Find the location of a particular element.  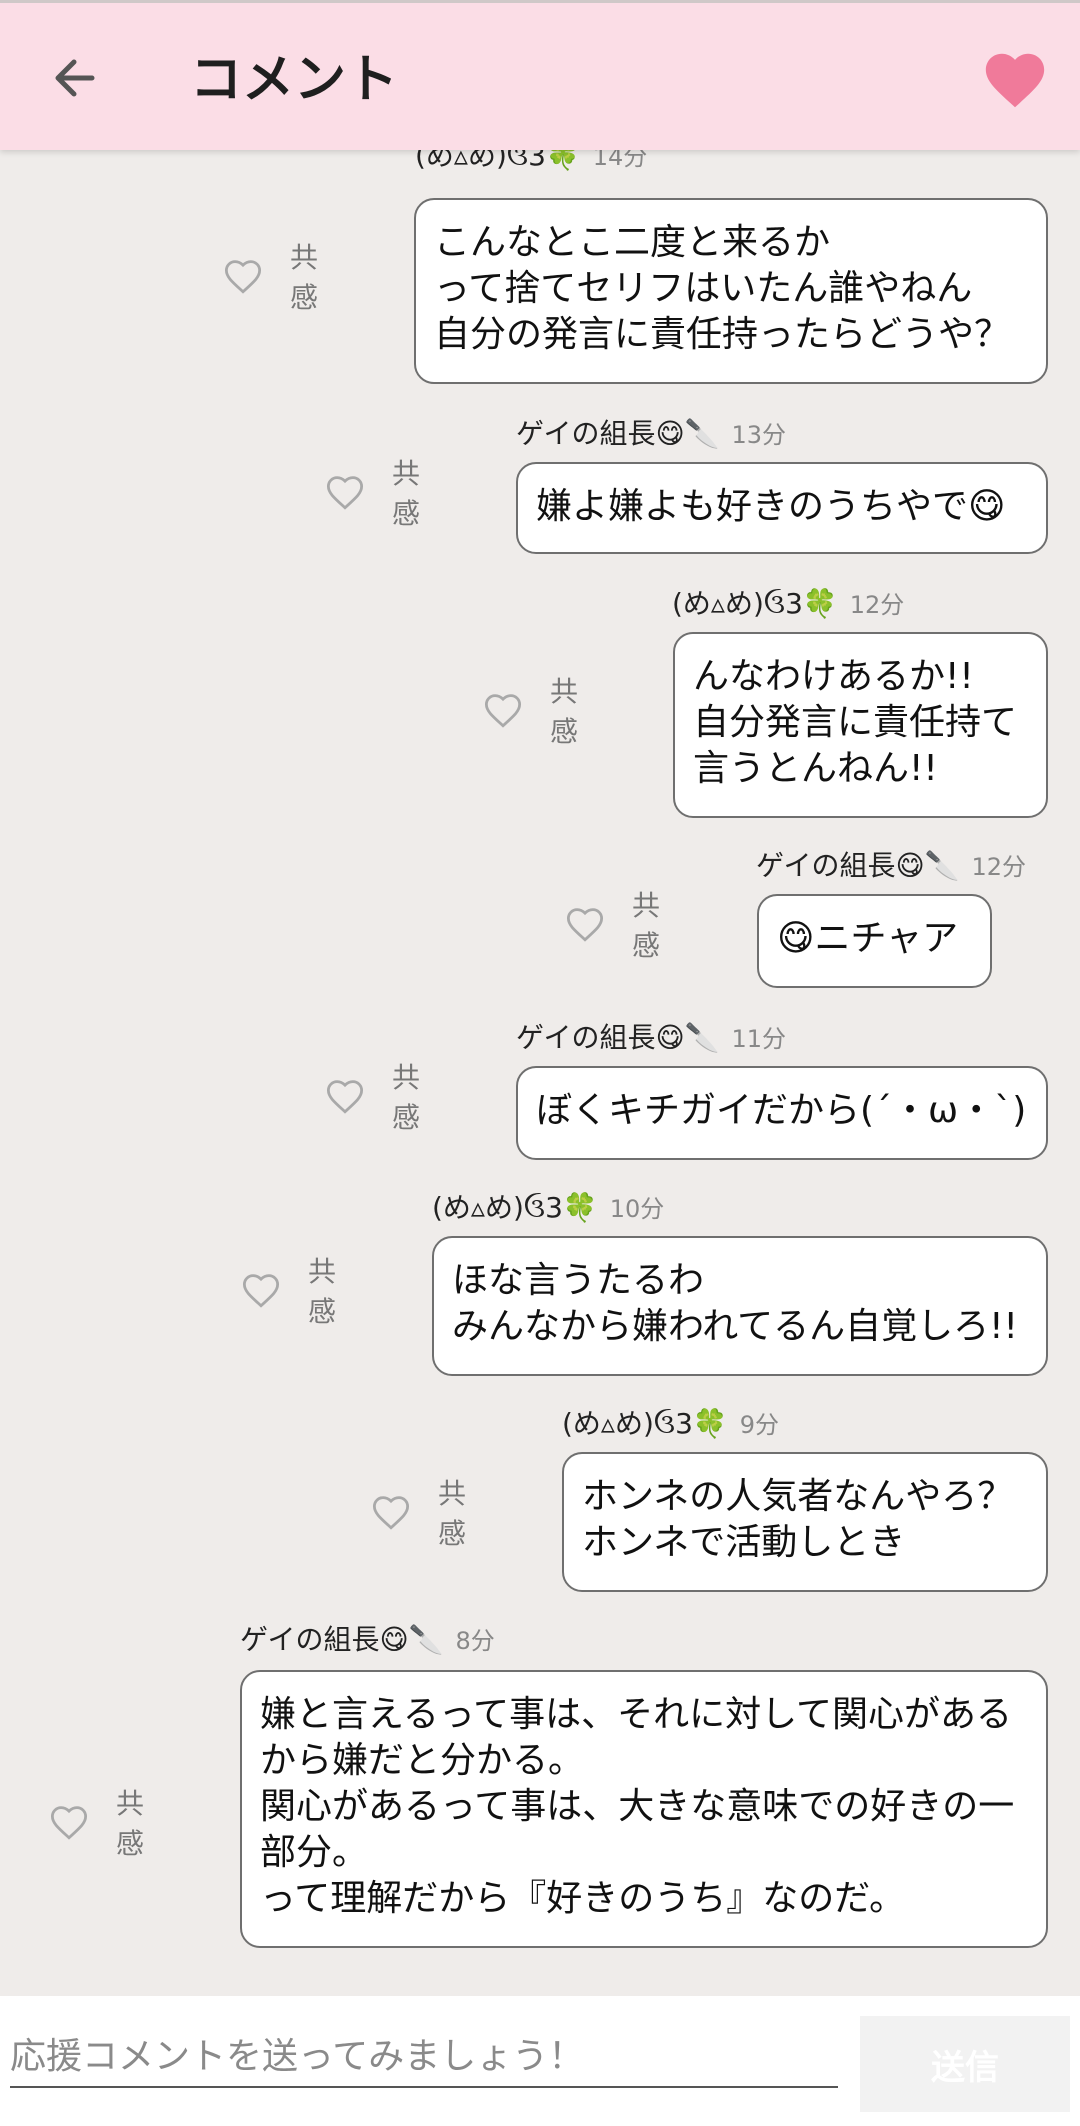

comment-meta: (め▵め)ઉ3🍀 12分 is located at coordinates (788, 602).